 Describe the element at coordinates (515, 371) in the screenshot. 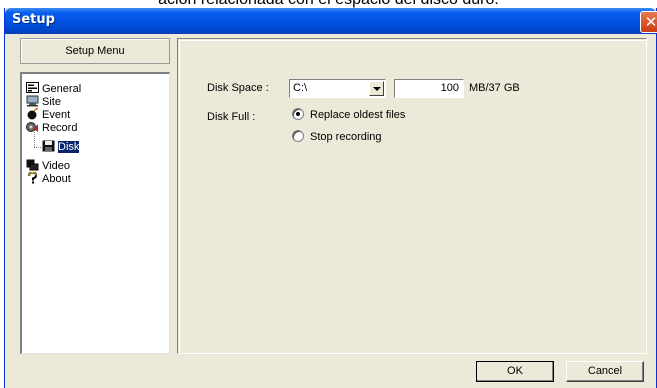

I see `ok-button: OK` at that location.